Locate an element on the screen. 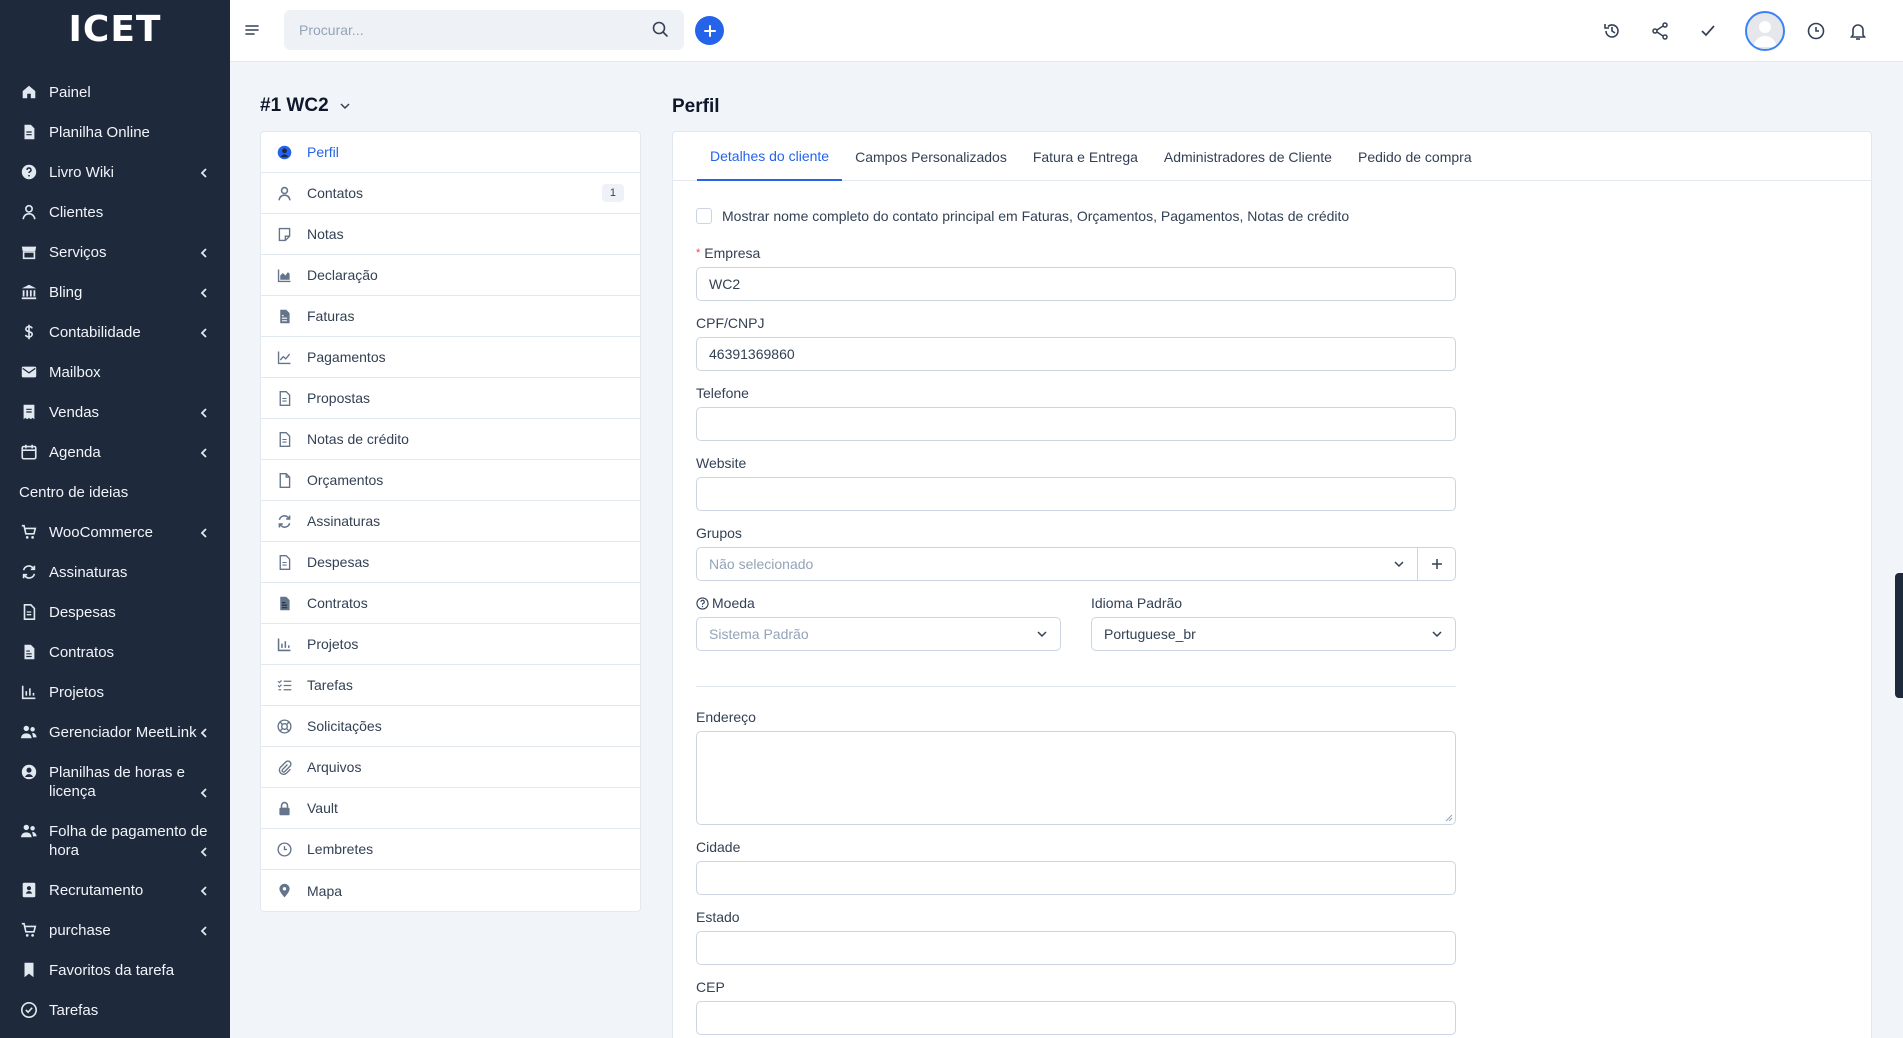 This screenshot has height=1038, width=1903. subnav-item-perfil: Perfil is located at coordinates (450, 152).